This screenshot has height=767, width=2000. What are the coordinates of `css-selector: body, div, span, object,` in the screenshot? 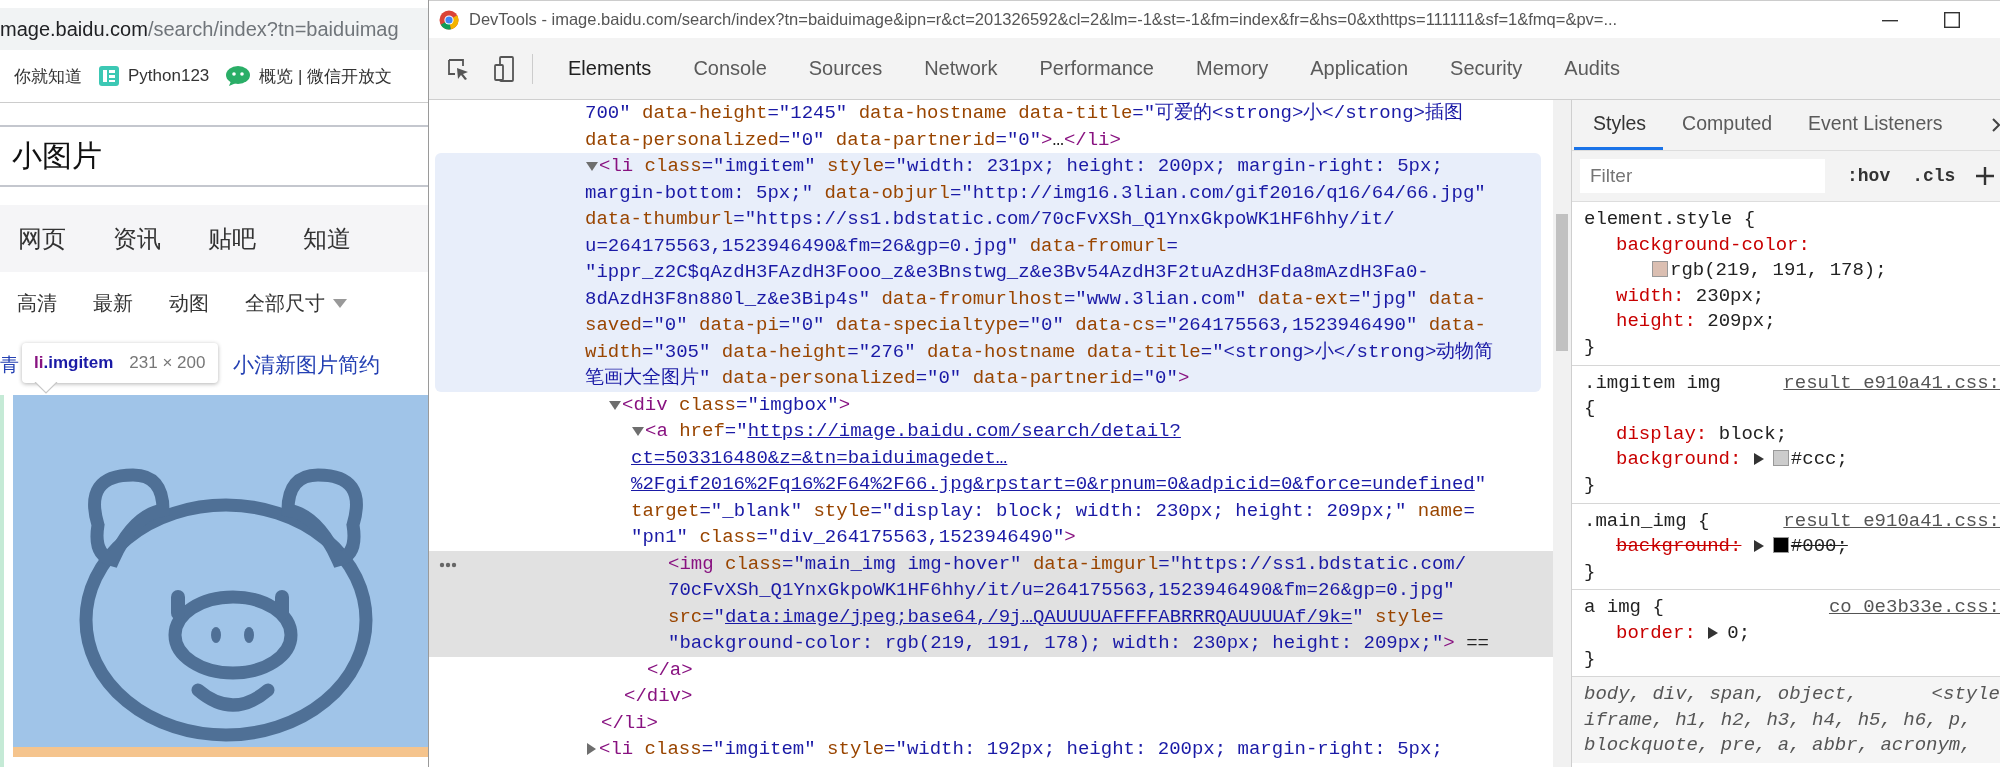 It's located at (1721, 695).